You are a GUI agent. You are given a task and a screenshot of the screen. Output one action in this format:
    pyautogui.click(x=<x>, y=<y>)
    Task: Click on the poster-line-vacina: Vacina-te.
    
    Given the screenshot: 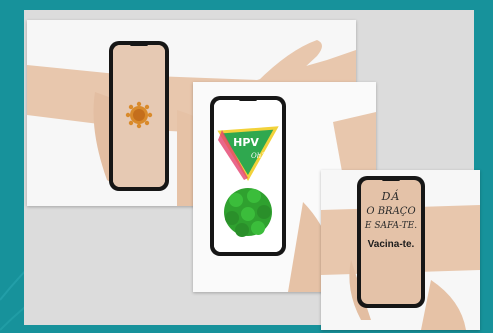 What is the action you would take?
    pyautogui.click(x=391, y=244)
    